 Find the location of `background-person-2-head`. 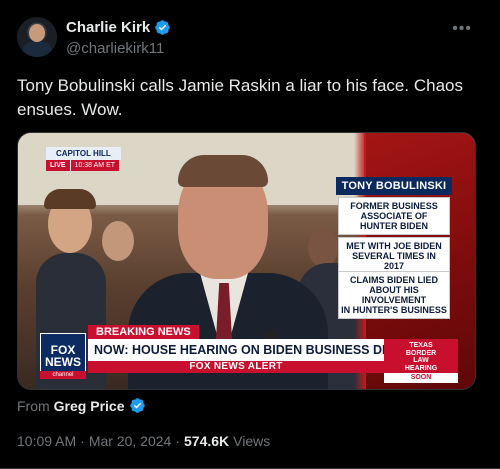

background-person-2-head is located at coordinates (118, 241).